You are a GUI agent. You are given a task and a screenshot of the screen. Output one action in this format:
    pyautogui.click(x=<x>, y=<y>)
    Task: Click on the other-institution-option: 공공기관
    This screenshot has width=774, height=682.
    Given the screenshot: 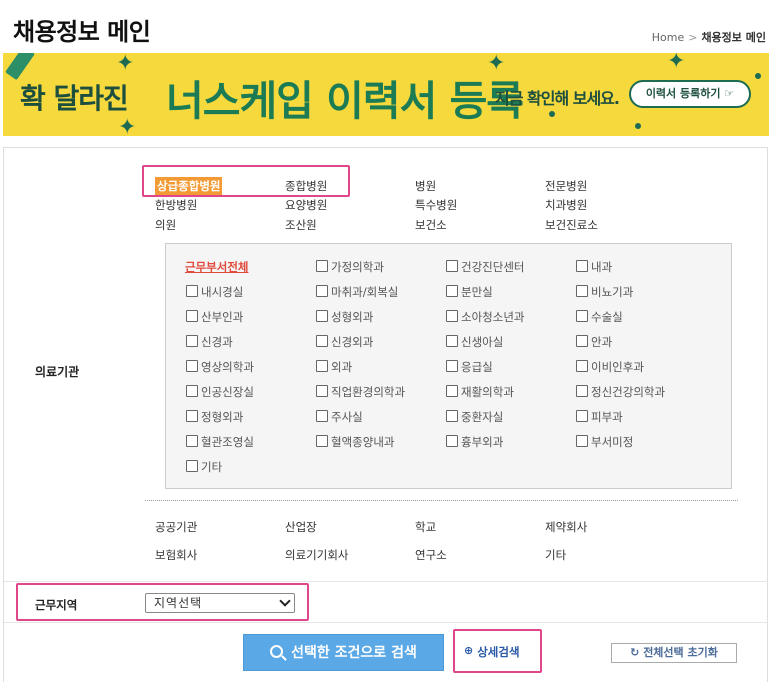 What is the action you would take?
    pyautogui.click(x=176, y=527)
    